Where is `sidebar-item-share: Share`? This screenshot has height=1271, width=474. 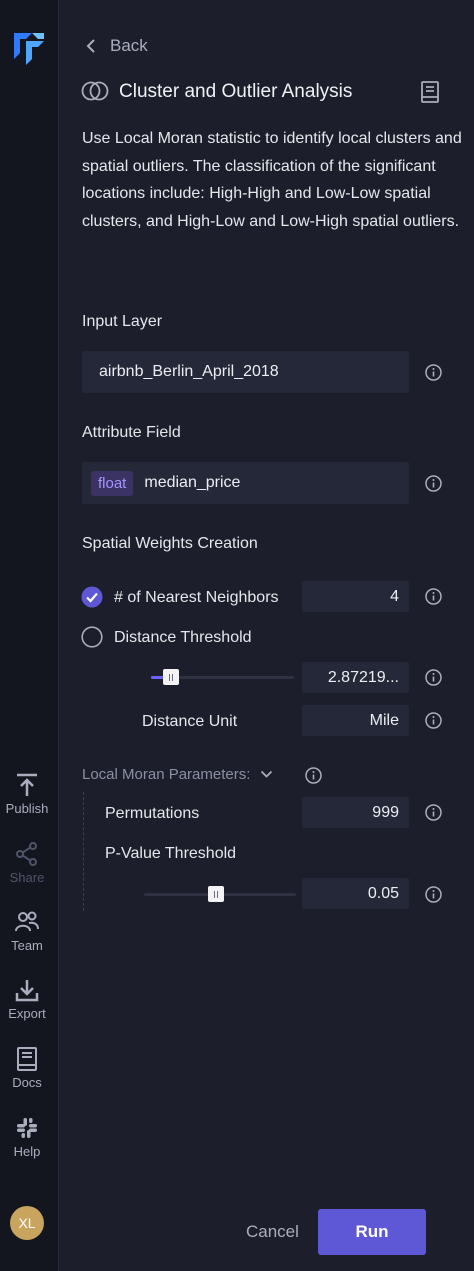
sidebar-item-share: Share is located at coordinates (27, 863).